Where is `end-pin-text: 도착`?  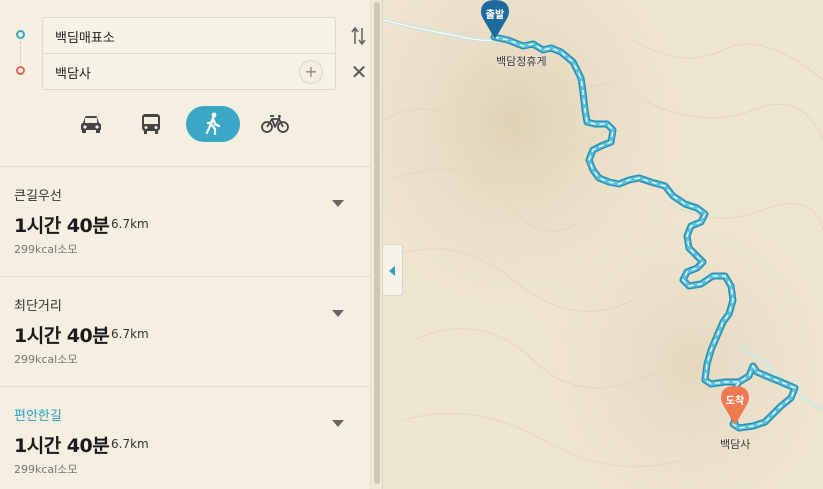 end-pin-text: 도착 is located at coordinates (735, 401).